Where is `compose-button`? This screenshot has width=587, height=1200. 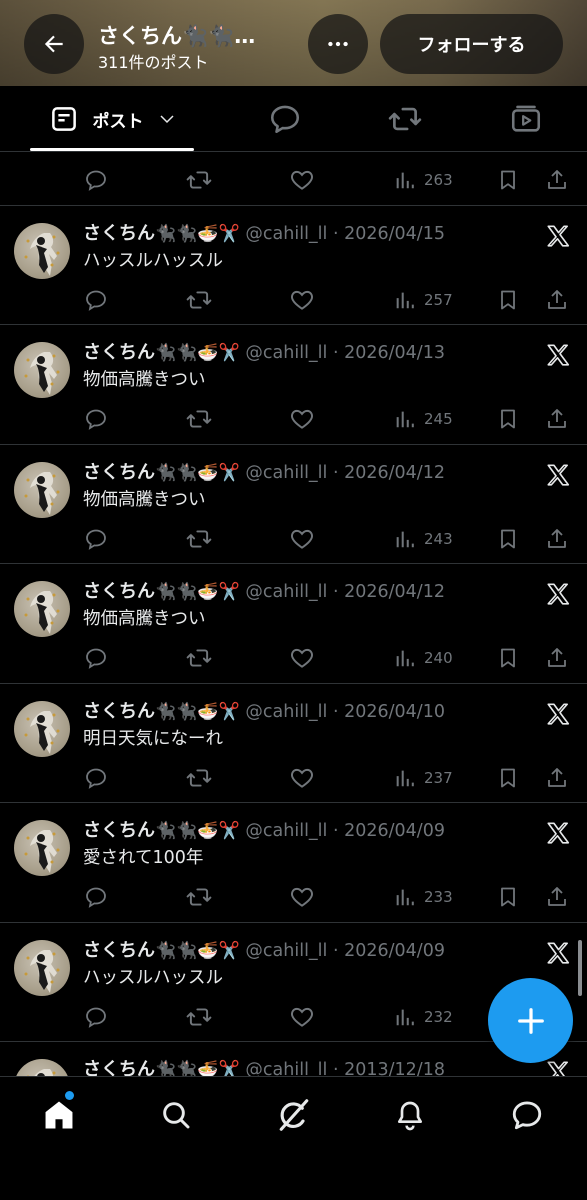
compose-button is located at coordinates (530, 1020).